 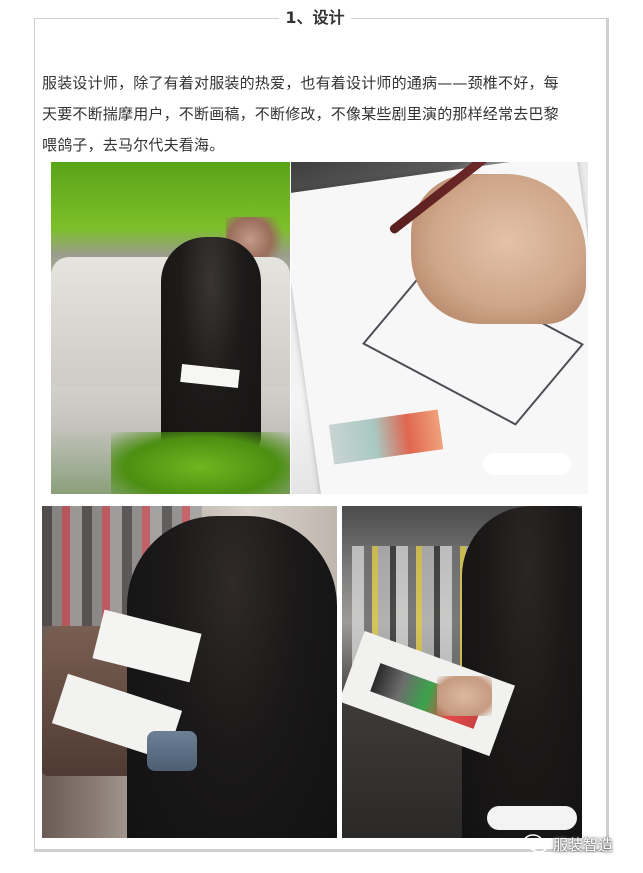 I want to click on wechat-logo-icon, so click(x=536, y=844).